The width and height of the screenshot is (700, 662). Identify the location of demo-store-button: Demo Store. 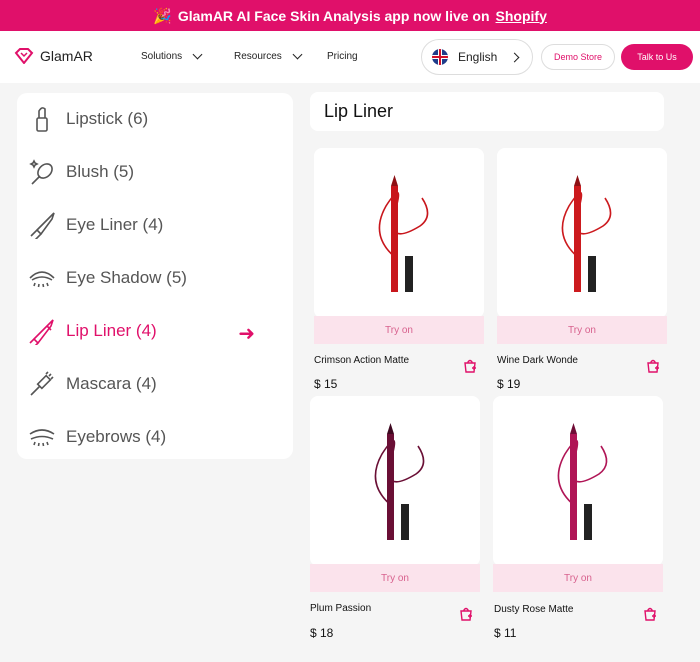
(578, 57).